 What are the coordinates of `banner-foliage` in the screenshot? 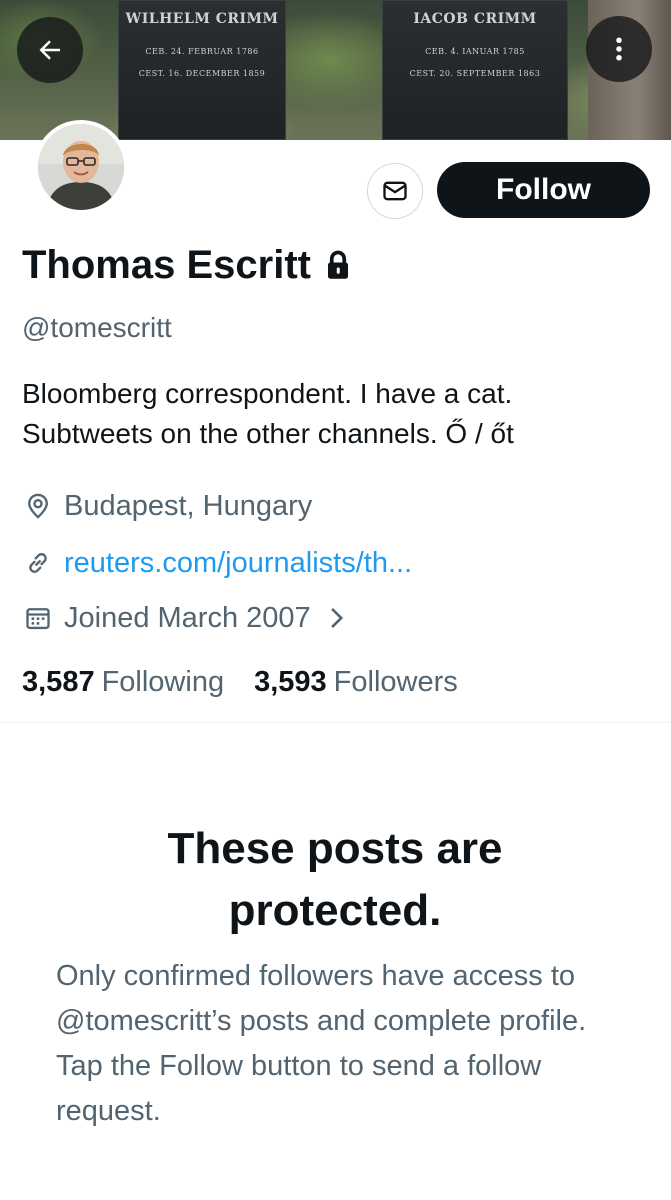 It's located at (335, 70).